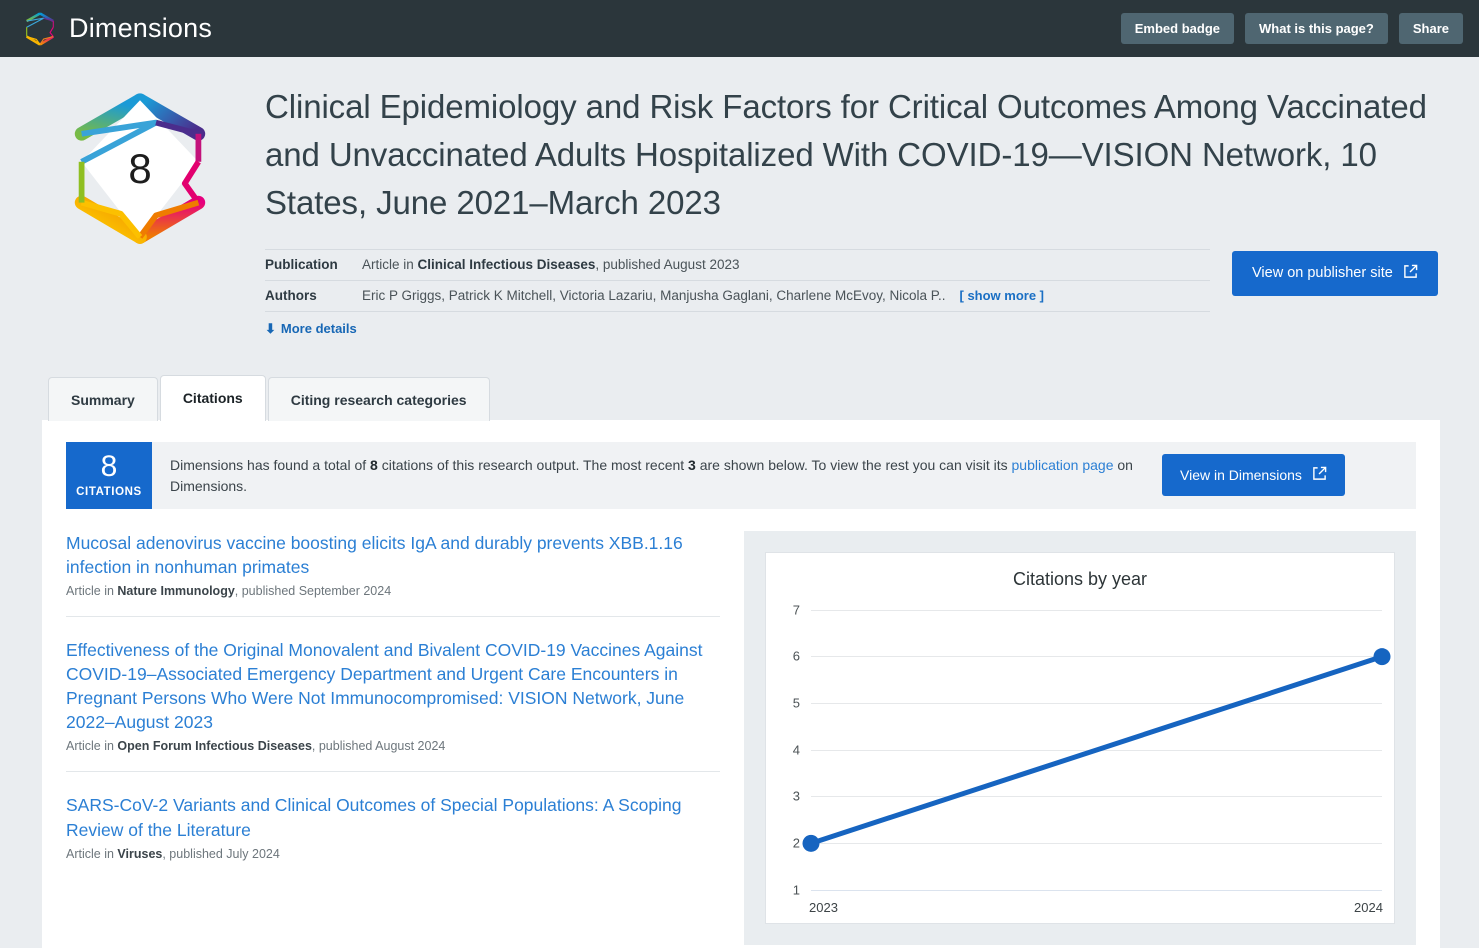  What do you see at coordinates (109, 491) in the screenshot?
I see `citations-count-label: CITATIONS` at bounding box center [109, 491].